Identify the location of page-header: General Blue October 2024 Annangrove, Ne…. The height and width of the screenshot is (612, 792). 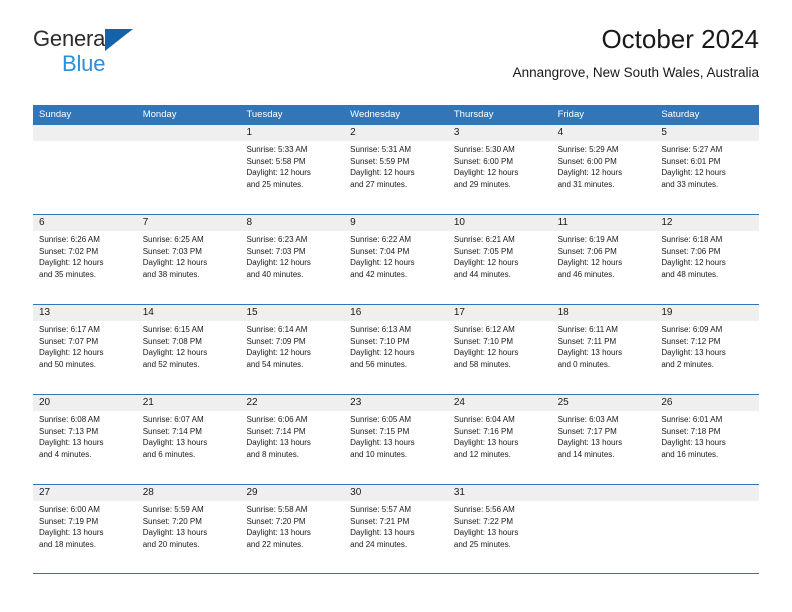
(396, 61).